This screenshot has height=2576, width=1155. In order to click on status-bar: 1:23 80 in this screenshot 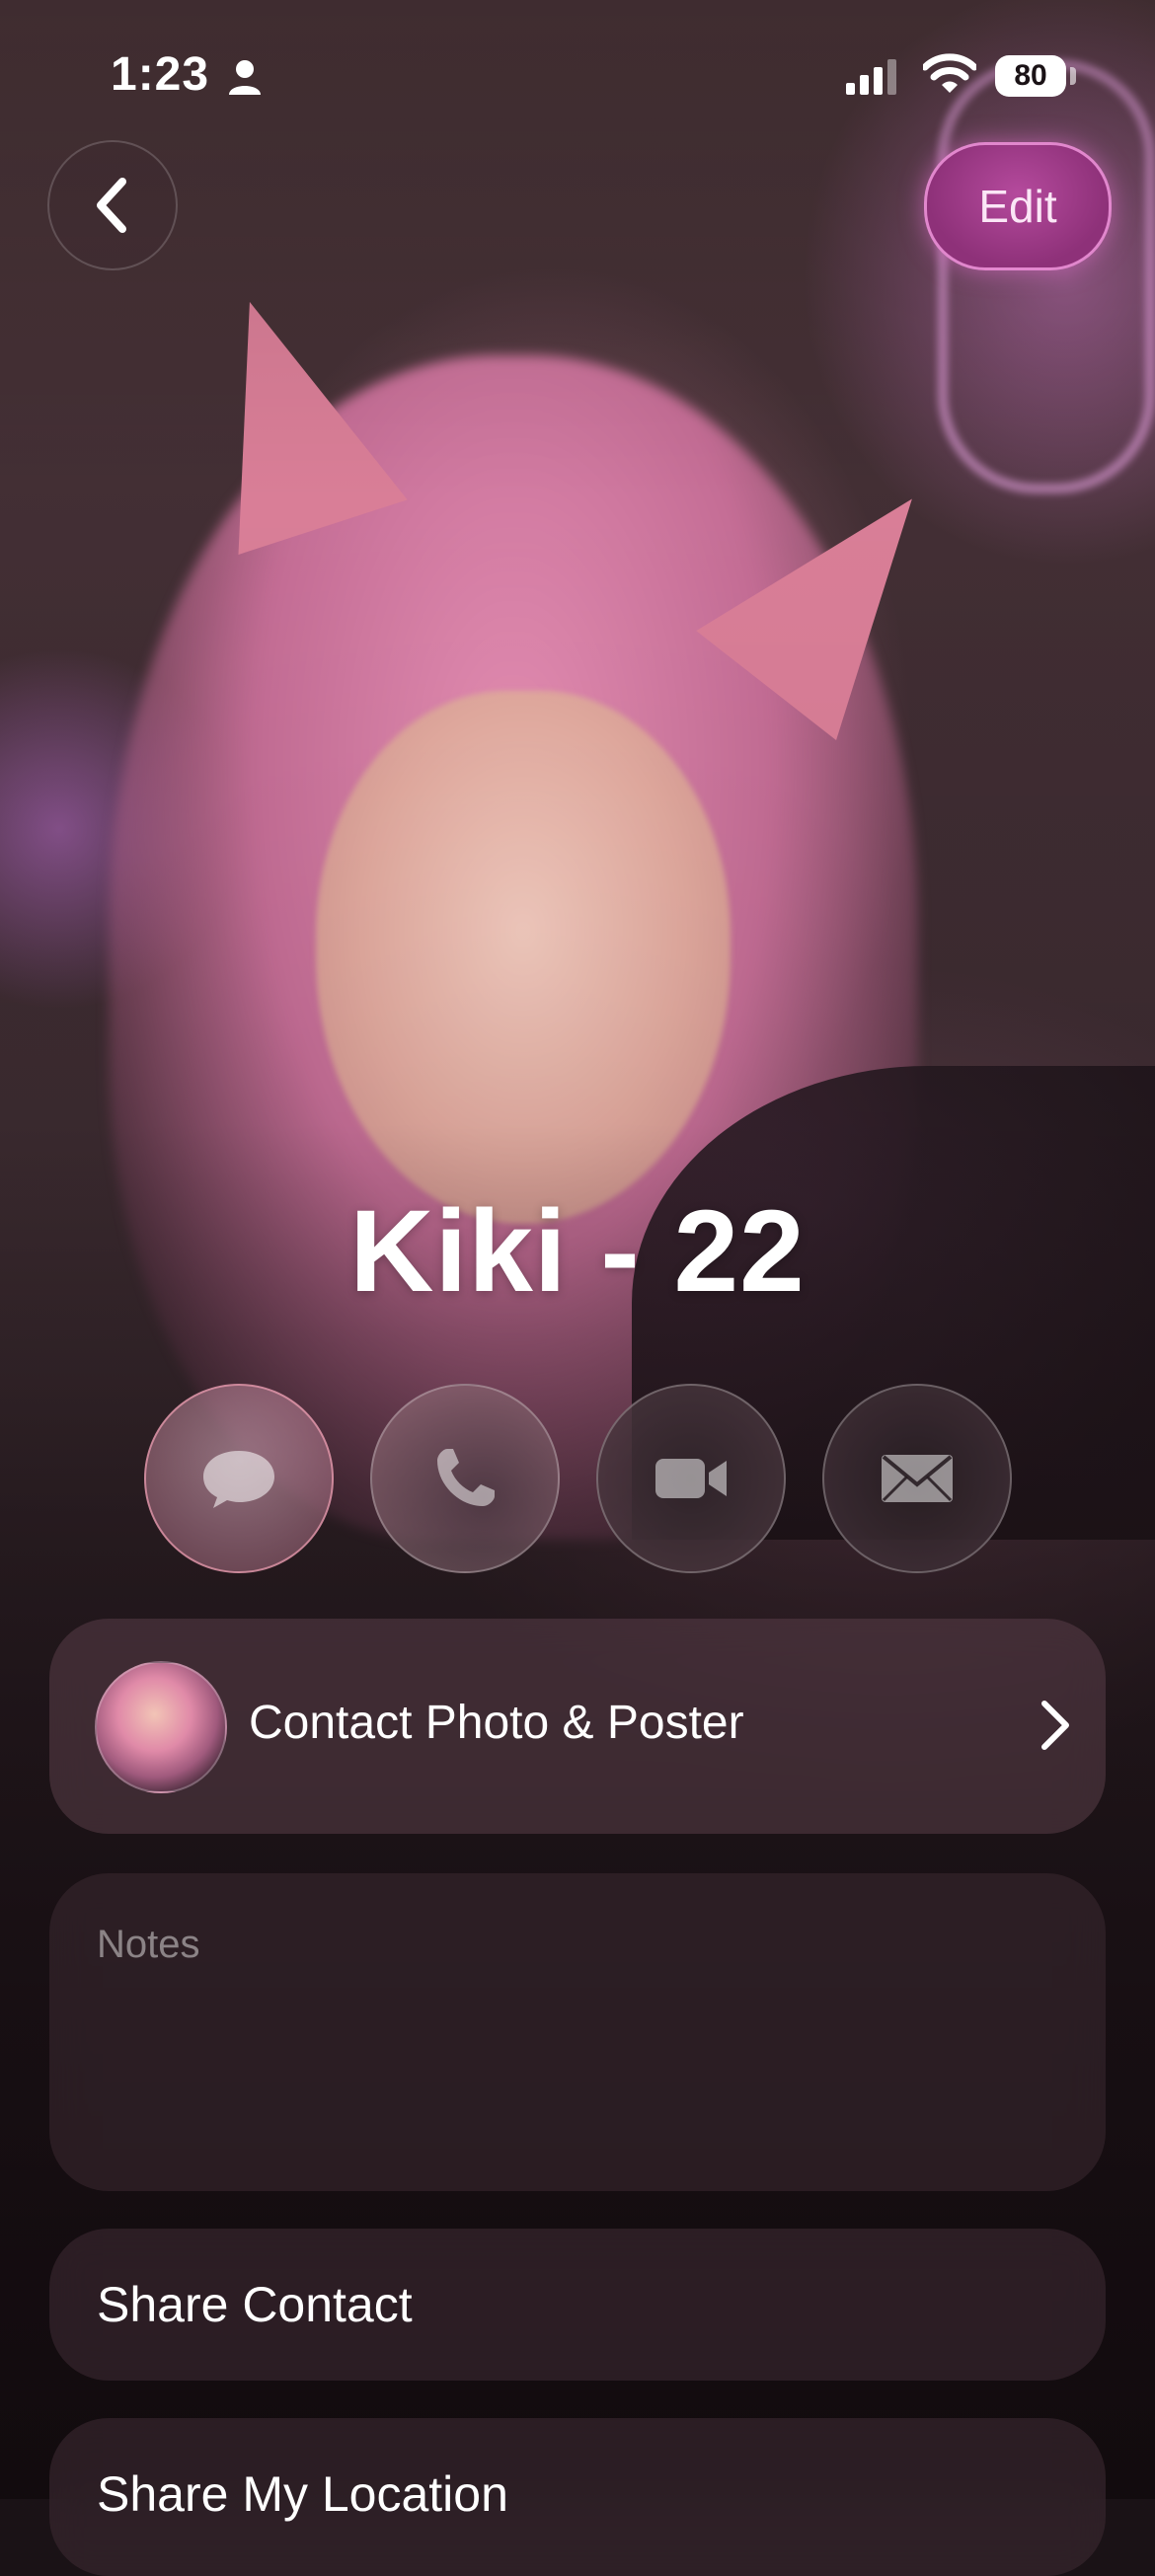, I will do `click(577, 74)`.